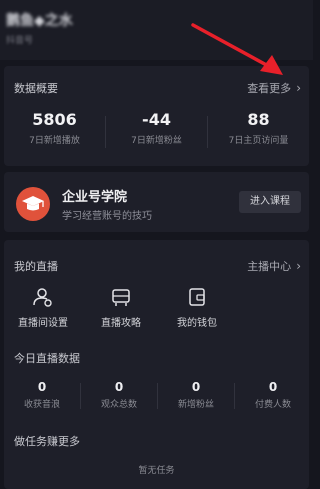 The width and height of the screenshot is (320, 489). Describe the element at coordinates (33, 204) in the screenshot. I see `graduation-cap-icon` at that location.